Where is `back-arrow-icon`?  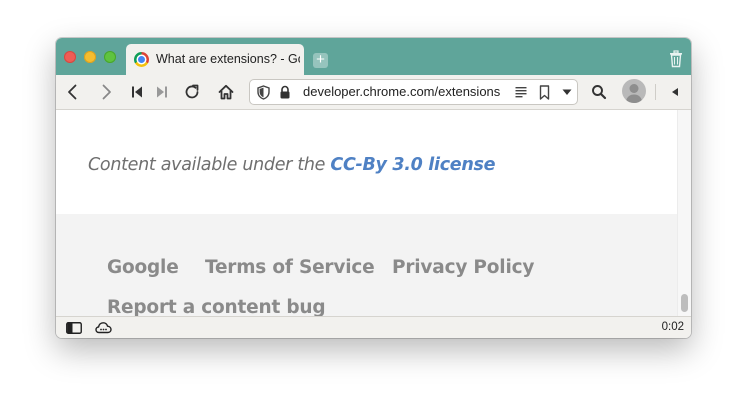 back-arrow-icon is located at coordinates (72, 92).